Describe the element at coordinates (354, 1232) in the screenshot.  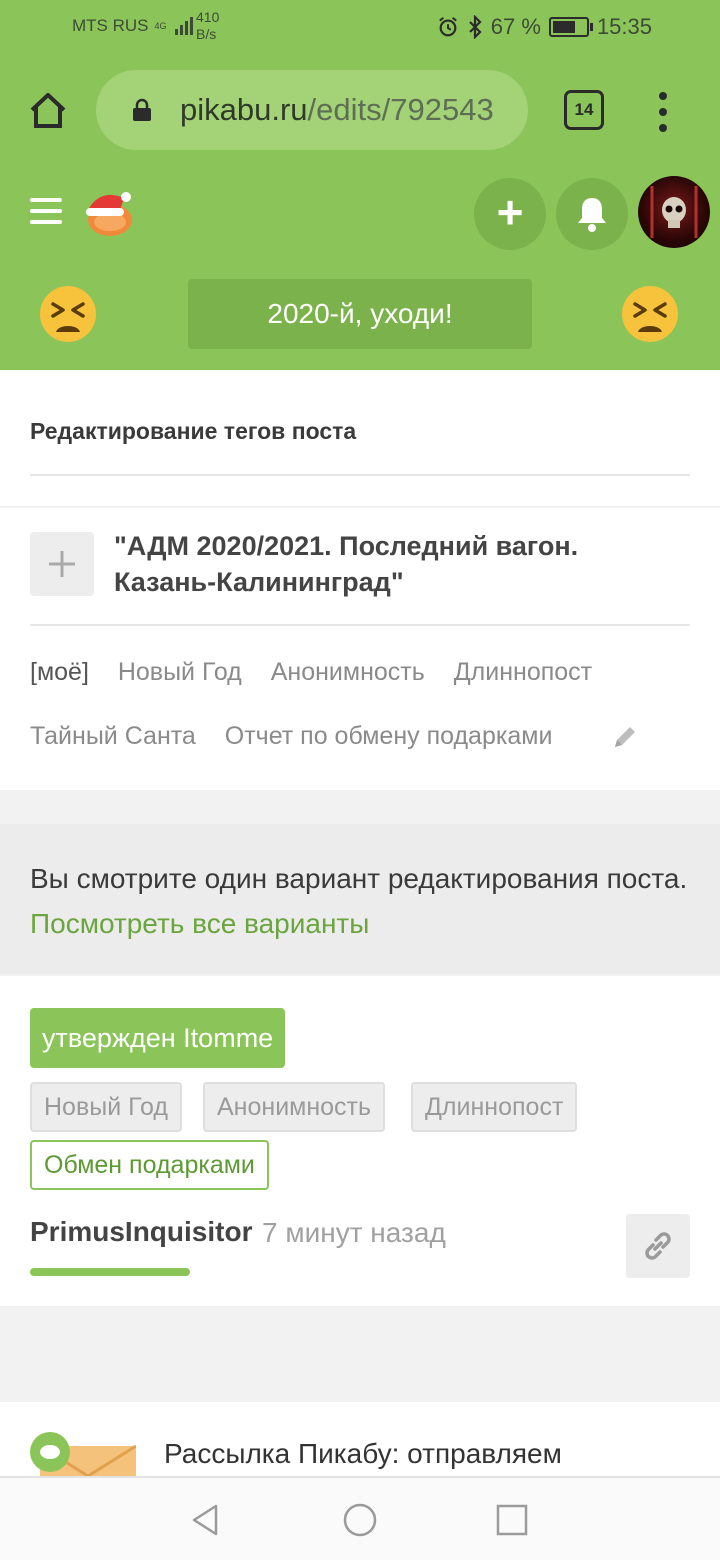
I see `edit-time: 7 минут назад` at that location.